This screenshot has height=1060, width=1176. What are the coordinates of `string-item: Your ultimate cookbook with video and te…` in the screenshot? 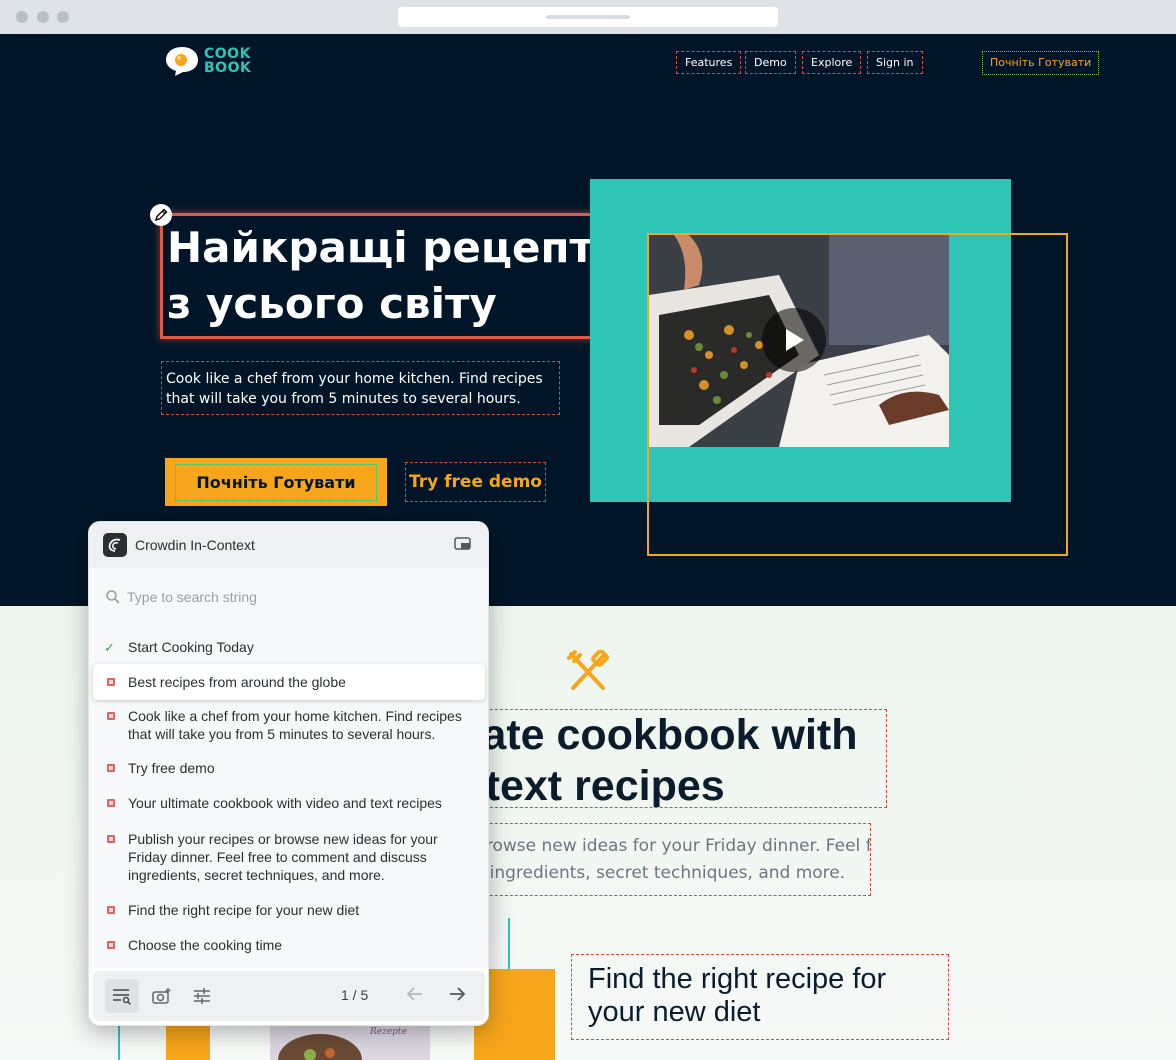 It's located at (289, 803).